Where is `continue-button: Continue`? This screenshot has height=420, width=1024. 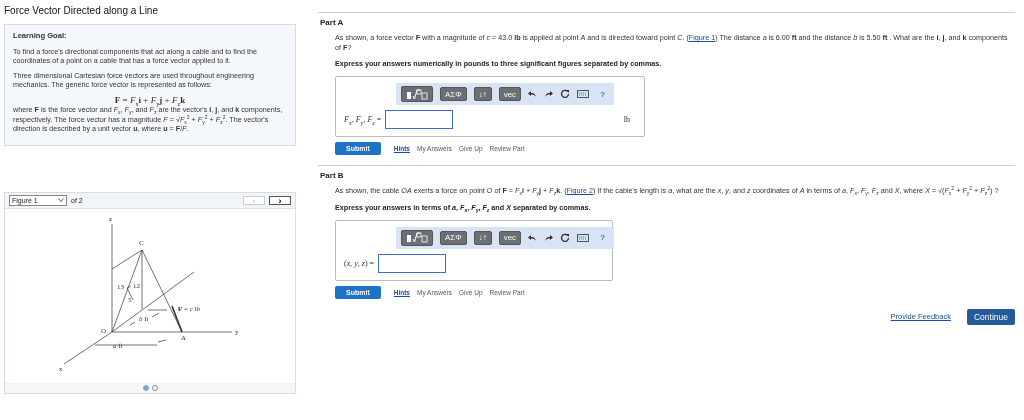
continue-button: Continue is located at coordinates (990, 316).